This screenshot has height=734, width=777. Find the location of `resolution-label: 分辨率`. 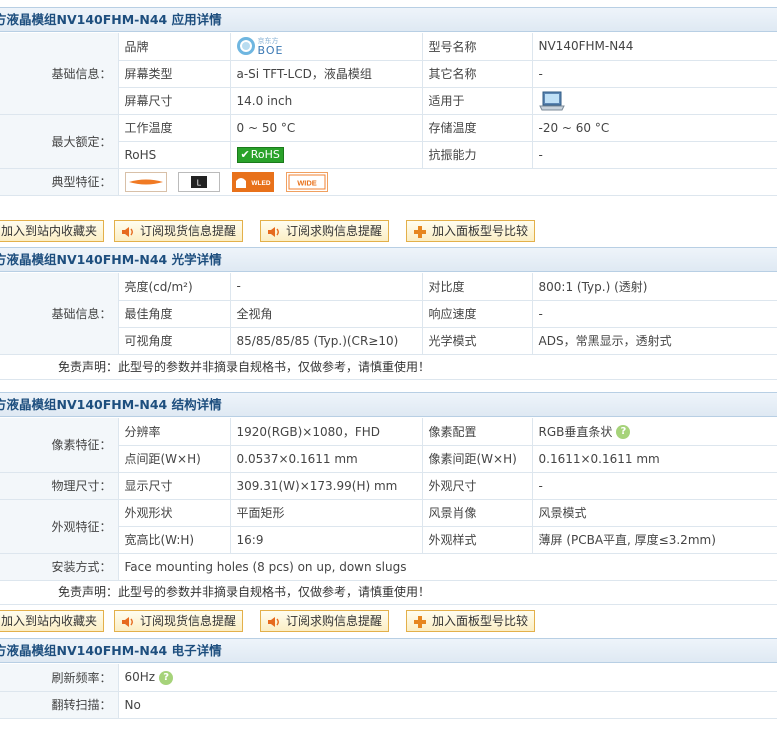

resolution-label: 分辨率 is located at coordinates (174, 432).